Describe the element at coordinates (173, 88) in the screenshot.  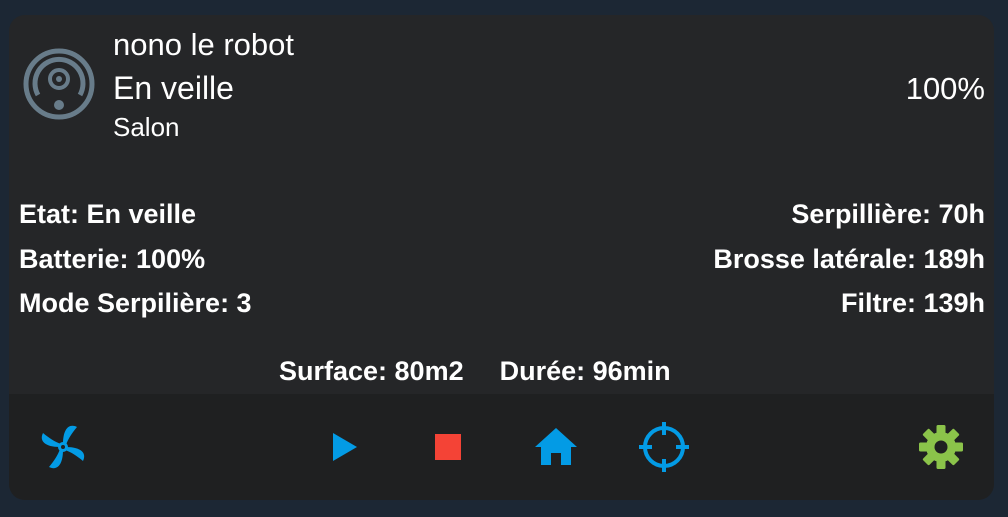
I see `robot-status: En veille` at that location.